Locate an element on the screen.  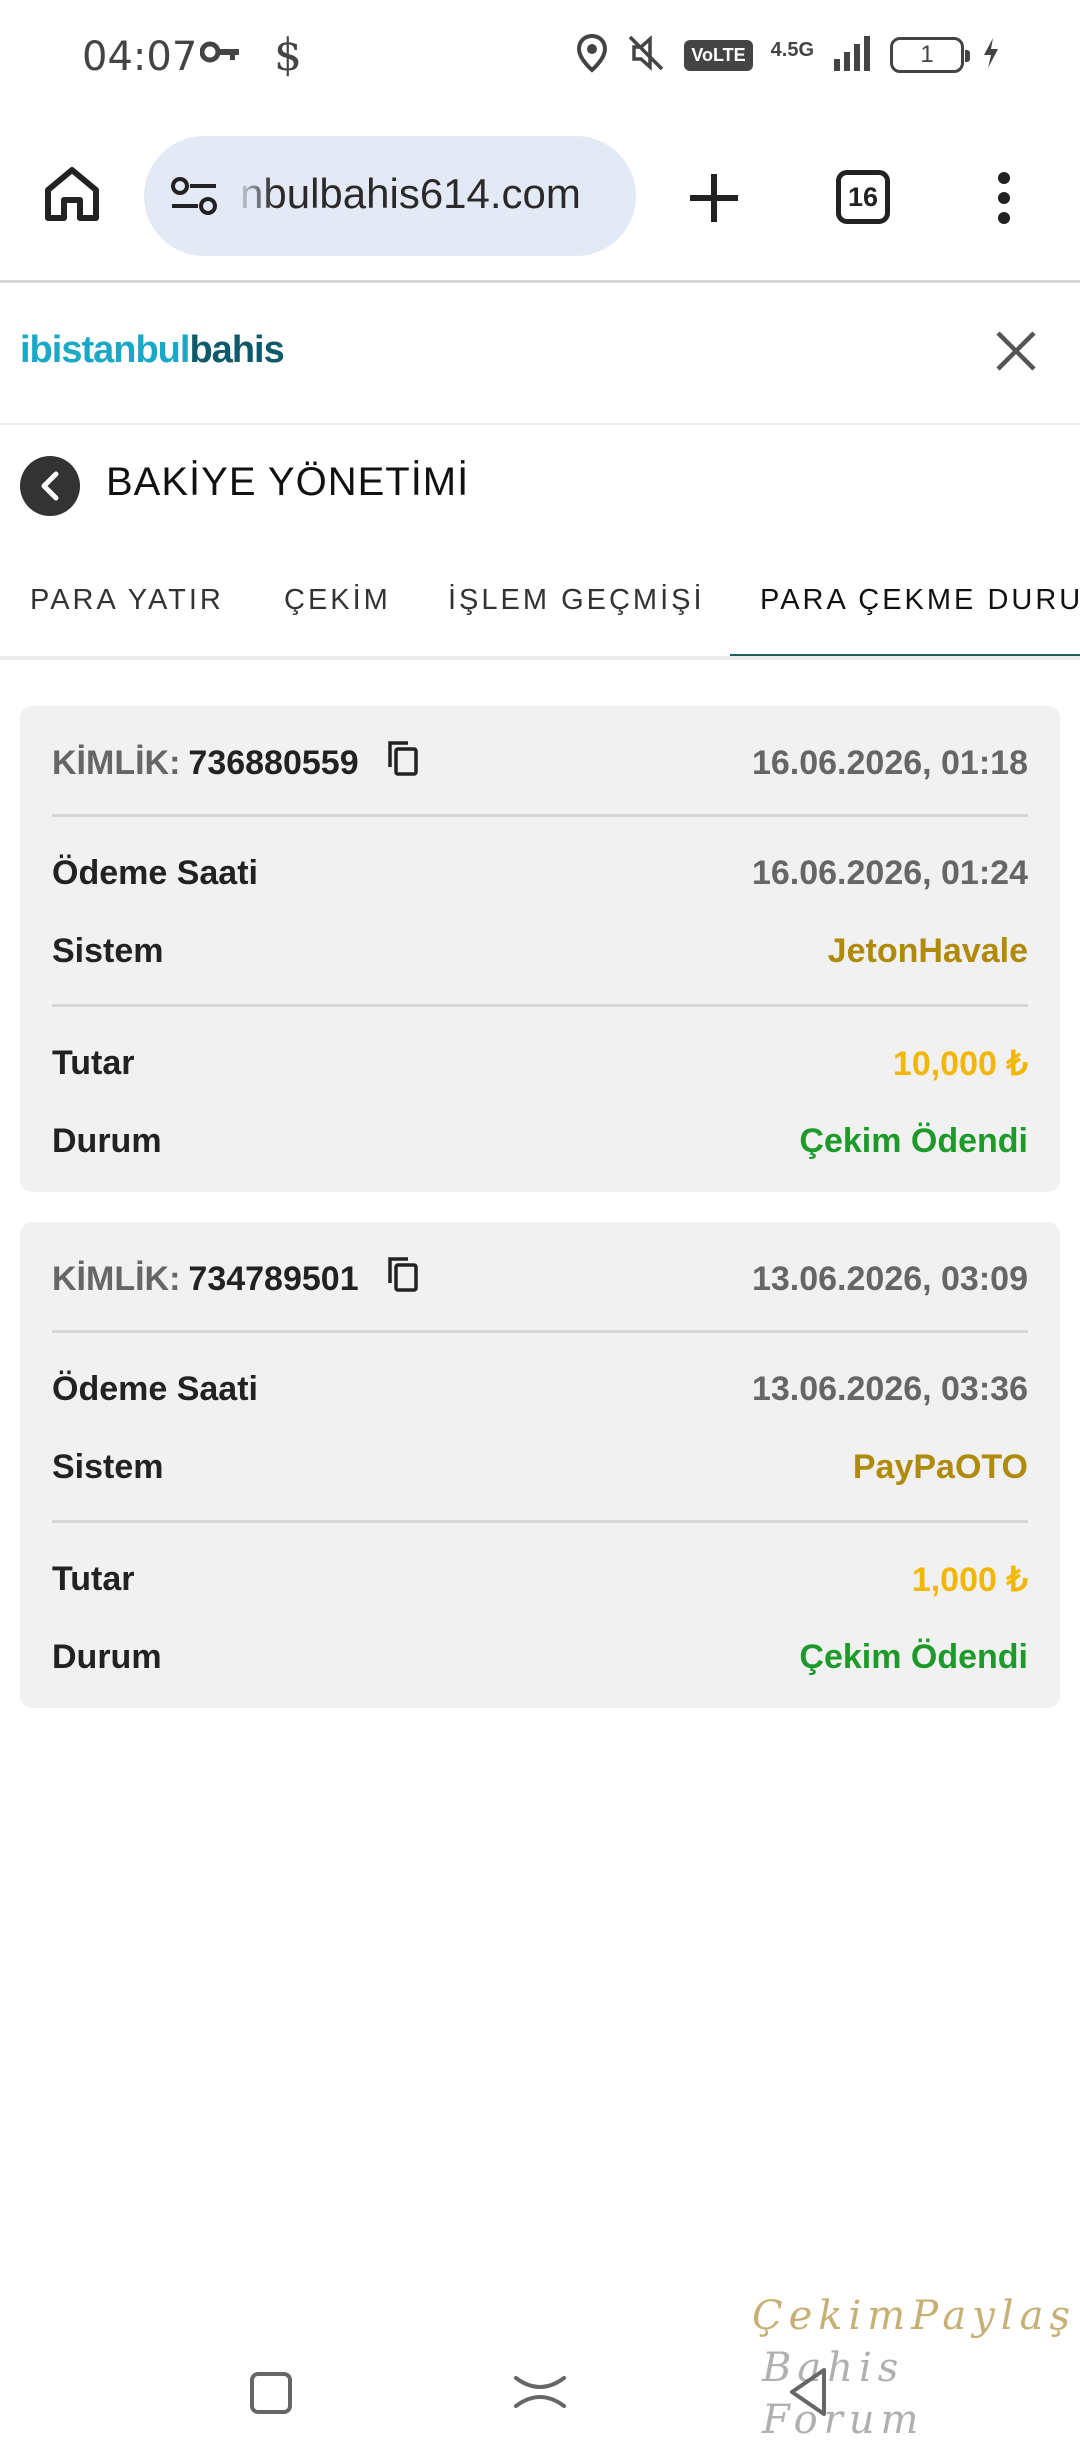
payment-time-row: Ödeme Saati 16.06.2026, 01:24 is located at coordinates (540, 871).